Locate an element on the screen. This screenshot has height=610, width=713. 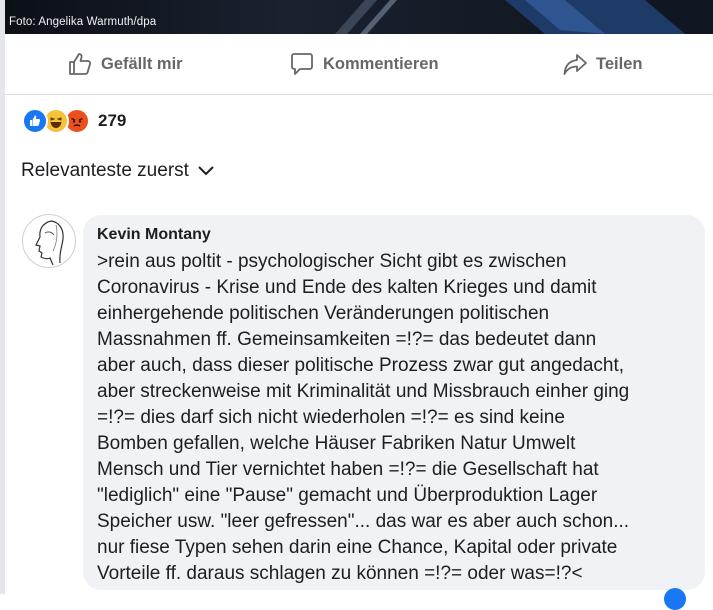
thumbs-up-icon is located at coordinates (80, 64).